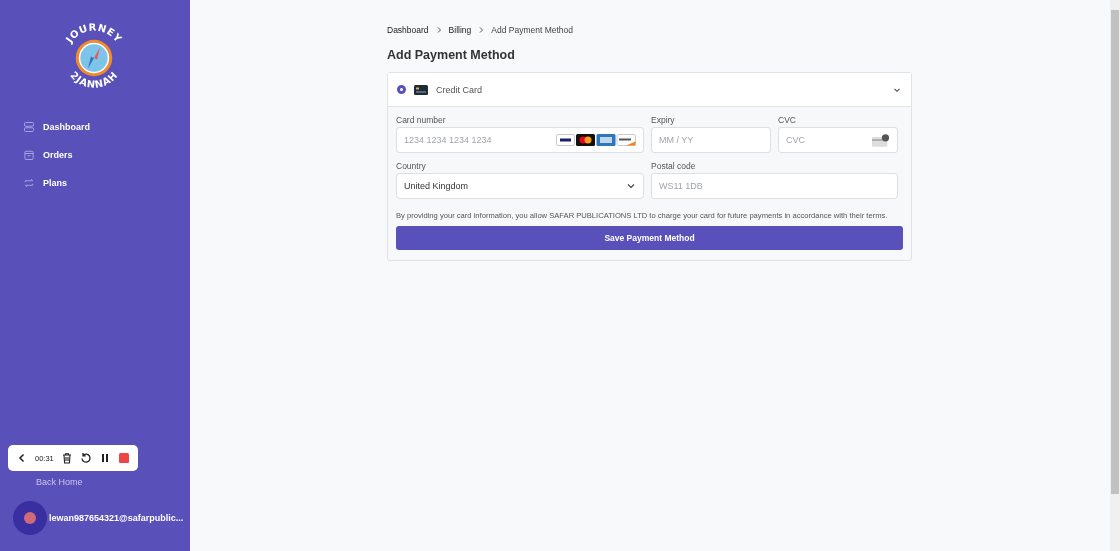 Image resolution: width=1120 pixels, height=551 pixels. What do you see at coordinates (460, 30) in the screenshot?
I see `breadcrumb-link: Billing` at bounding box center [460, 30].